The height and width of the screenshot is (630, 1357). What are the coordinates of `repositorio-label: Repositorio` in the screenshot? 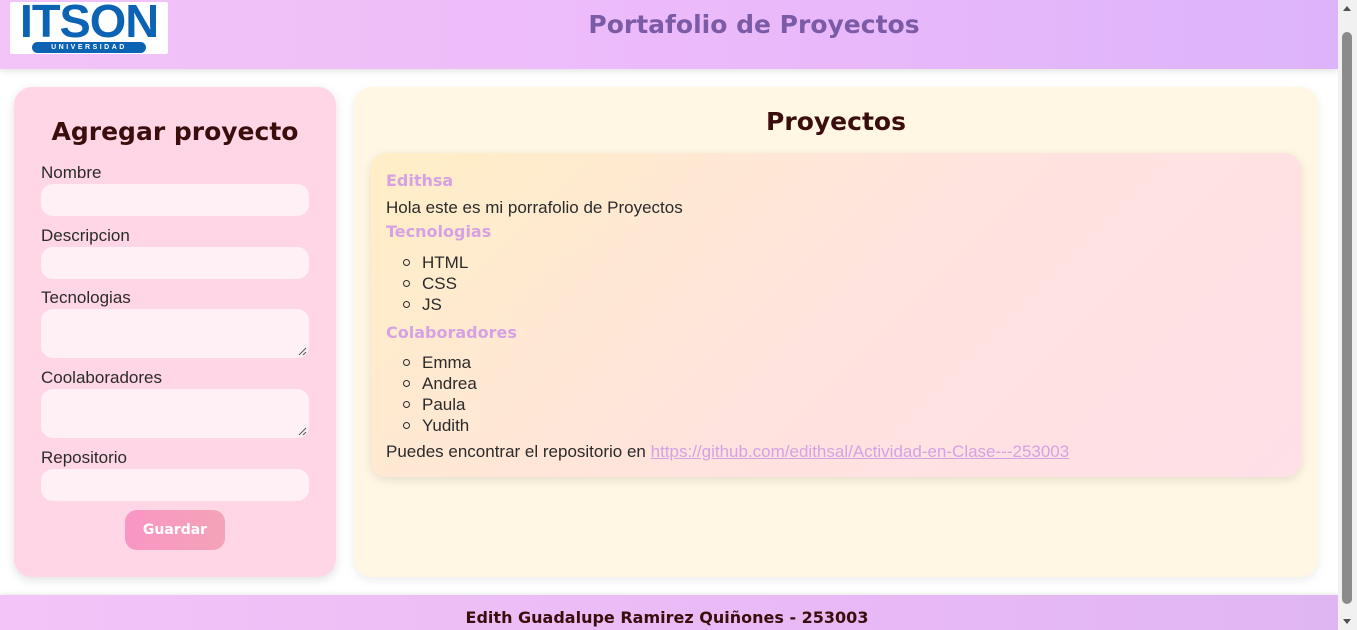 It's located at (84, 457).